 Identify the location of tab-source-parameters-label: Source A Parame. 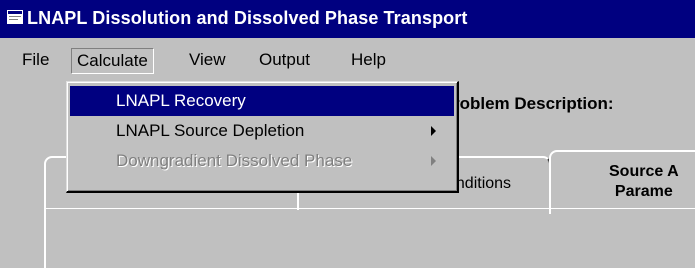
(644, 182).